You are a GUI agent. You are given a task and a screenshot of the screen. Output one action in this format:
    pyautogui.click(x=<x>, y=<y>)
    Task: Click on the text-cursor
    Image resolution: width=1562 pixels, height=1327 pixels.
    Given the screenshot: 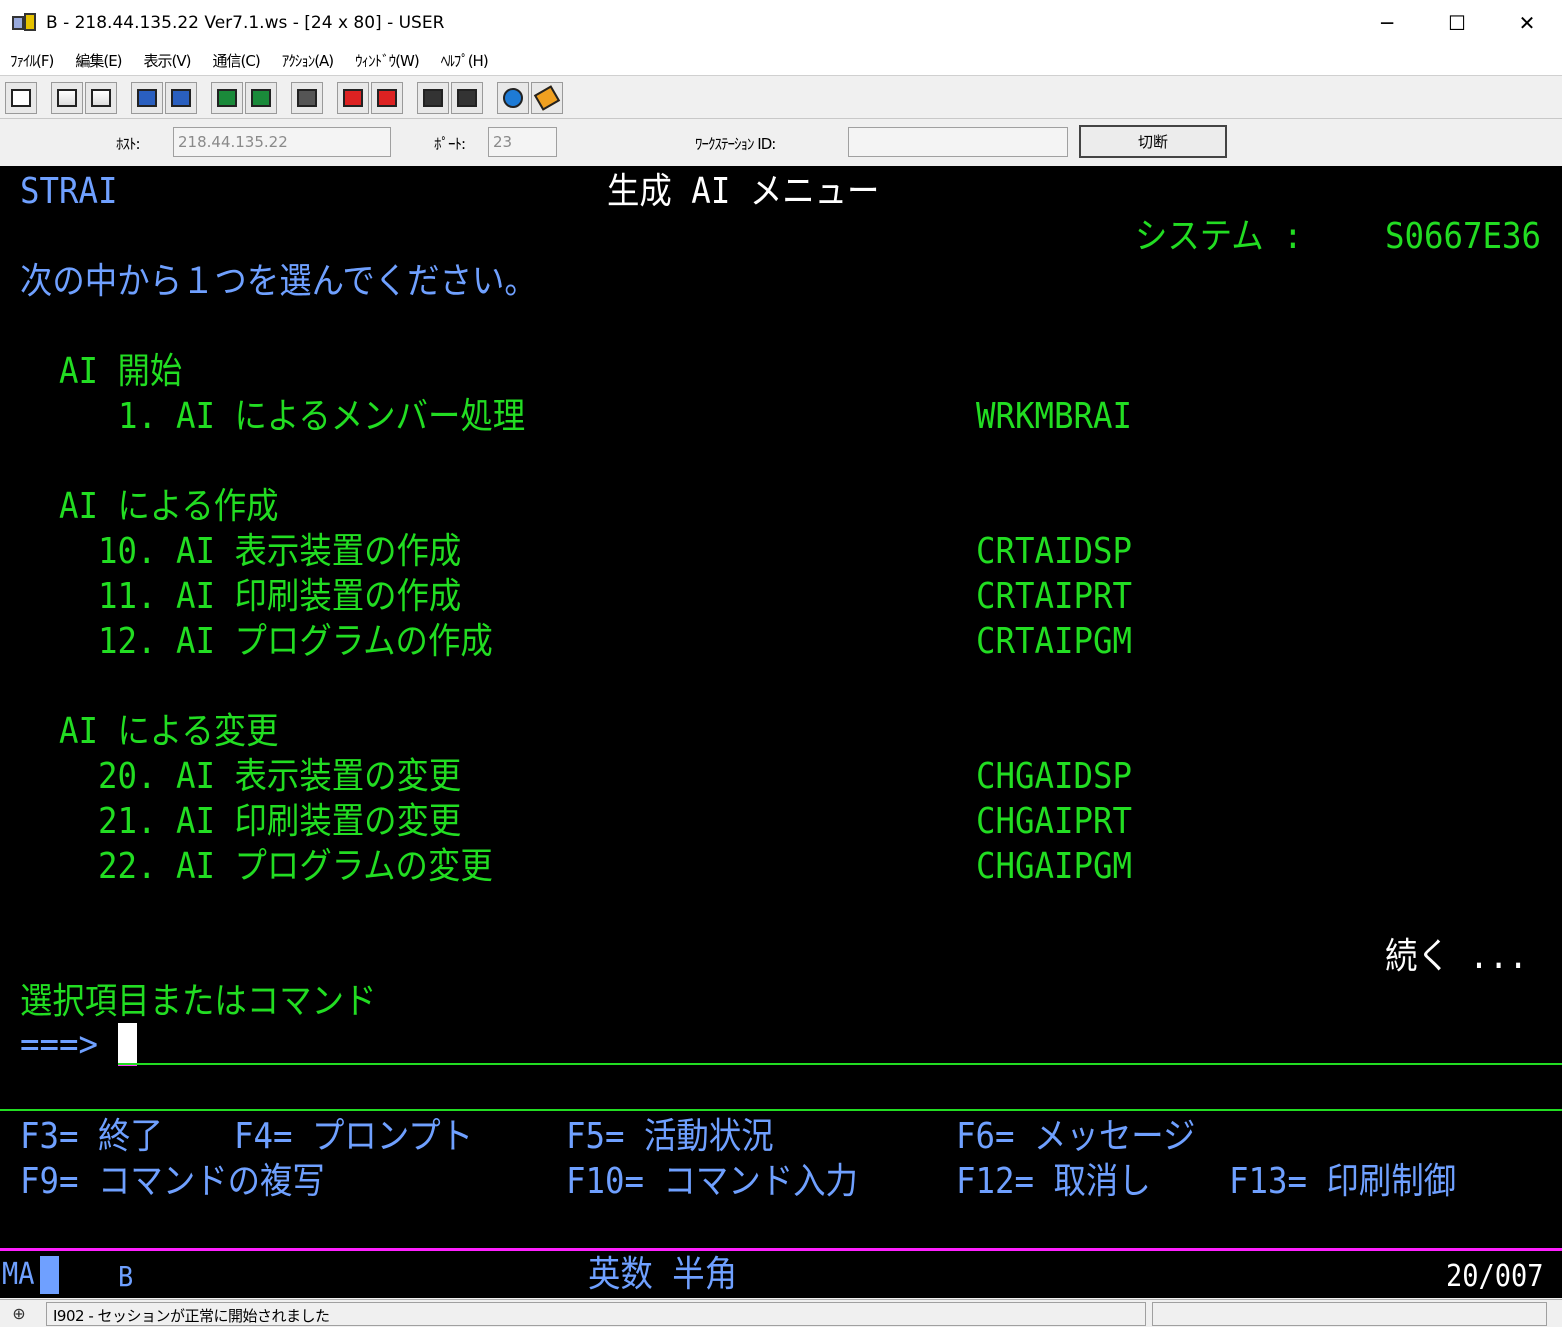 What is the action you would take?
    pyautogui.click(x=127, y=1043)
    